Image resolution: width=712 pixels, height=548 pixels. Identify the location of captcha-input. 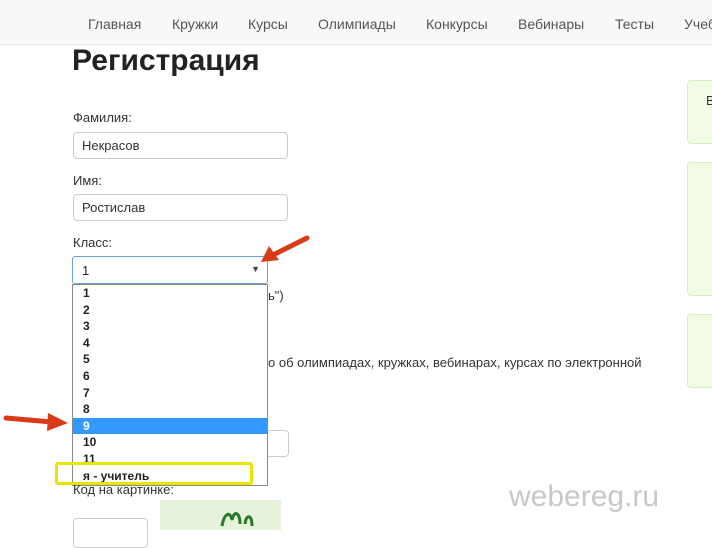
(110, 533).